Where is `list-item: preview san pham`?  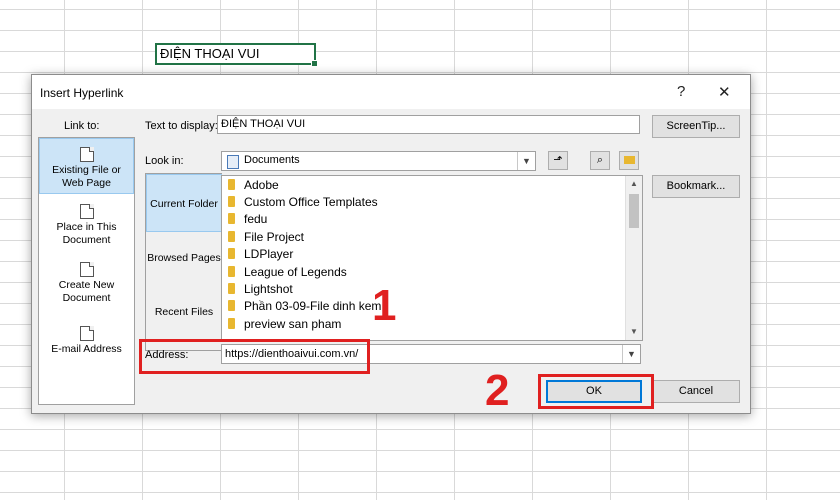
list-item: preview san pham is located at coordinates (284, 324).